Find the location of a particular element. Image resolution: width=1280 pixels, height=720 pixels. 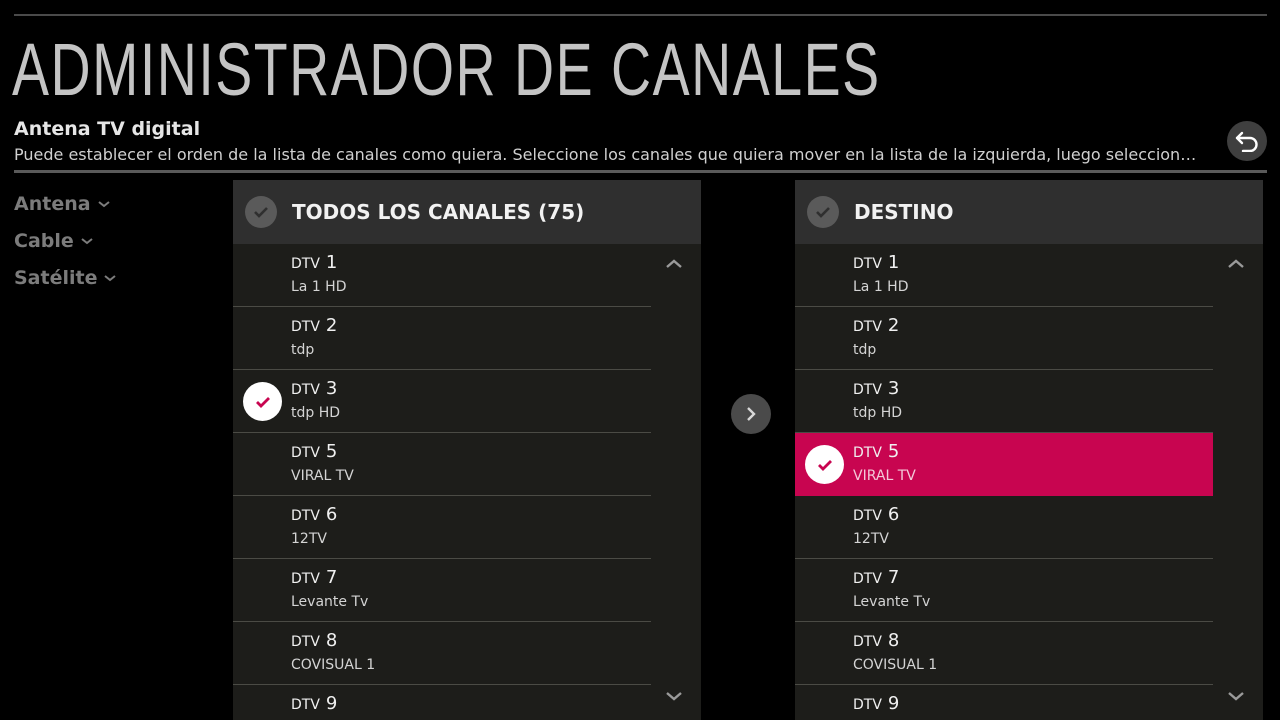

channel-number: 1 is located at coordinates (893, 262).